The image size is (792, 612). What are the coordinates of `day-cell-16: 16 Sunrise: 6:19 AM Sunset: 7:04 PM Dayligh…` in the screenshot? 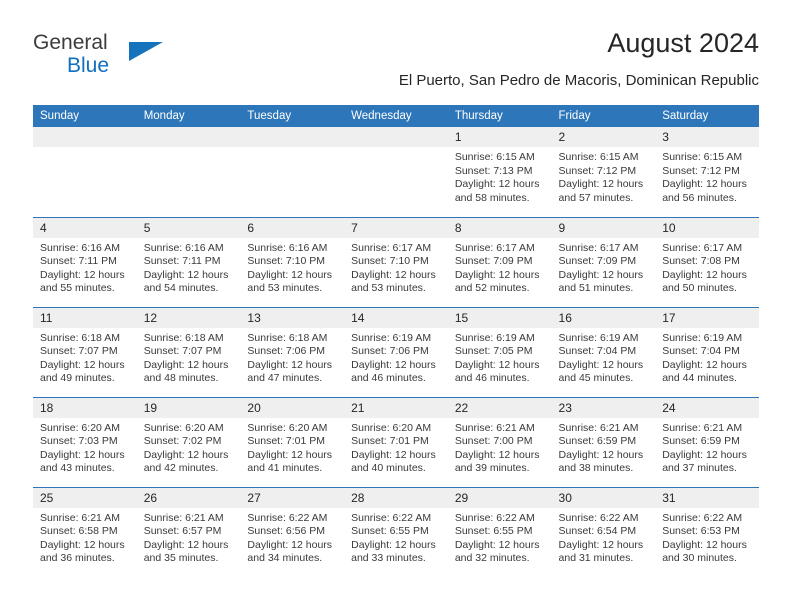 It's located at (603, 352).